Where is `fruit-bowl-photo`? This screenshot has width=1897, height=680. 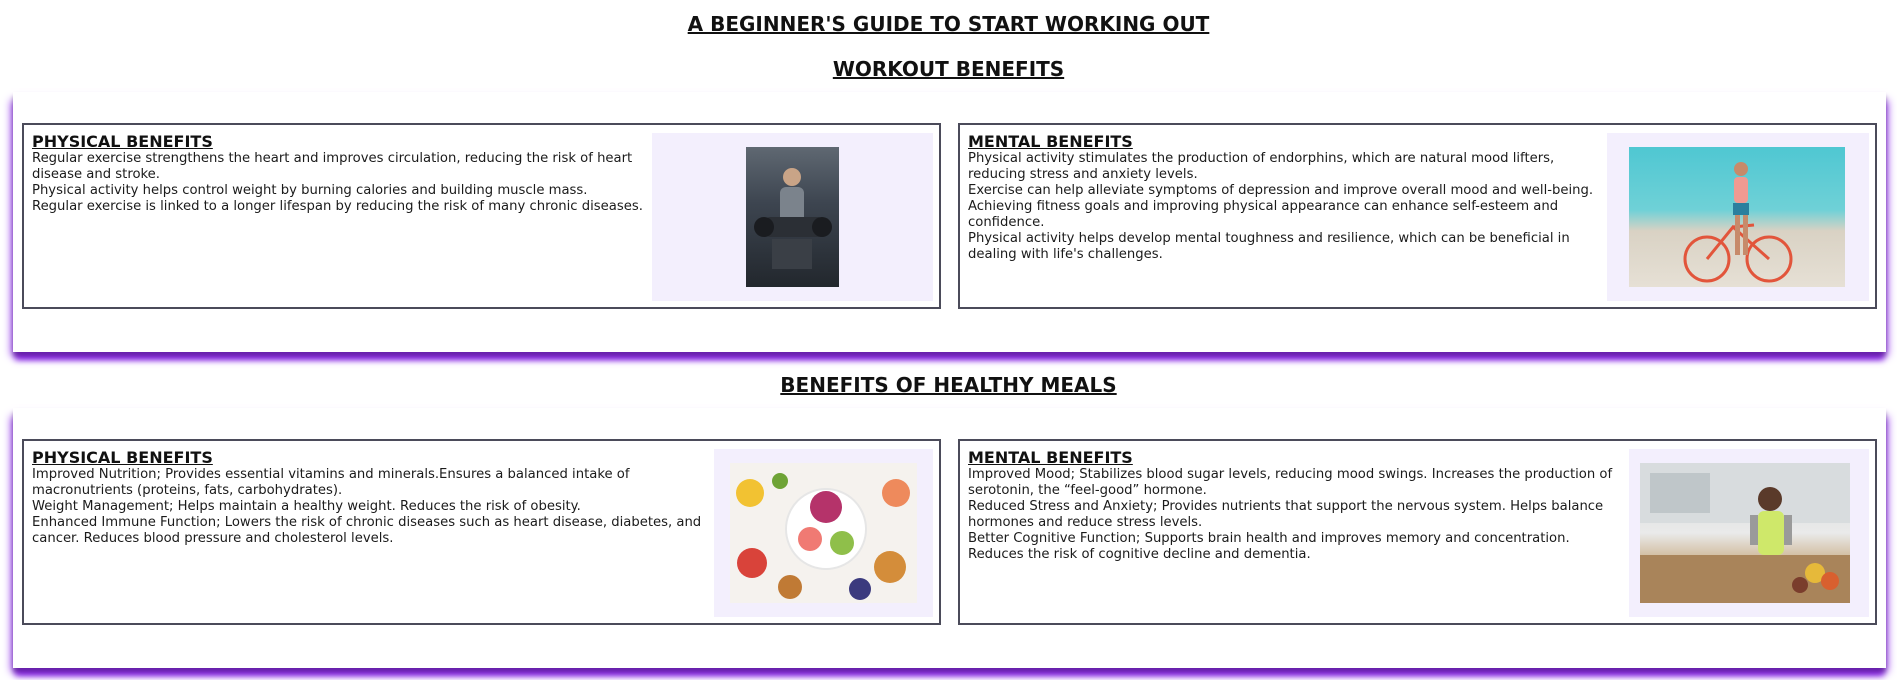
fruit-bowl-photo is located at coordinates (823, 533).